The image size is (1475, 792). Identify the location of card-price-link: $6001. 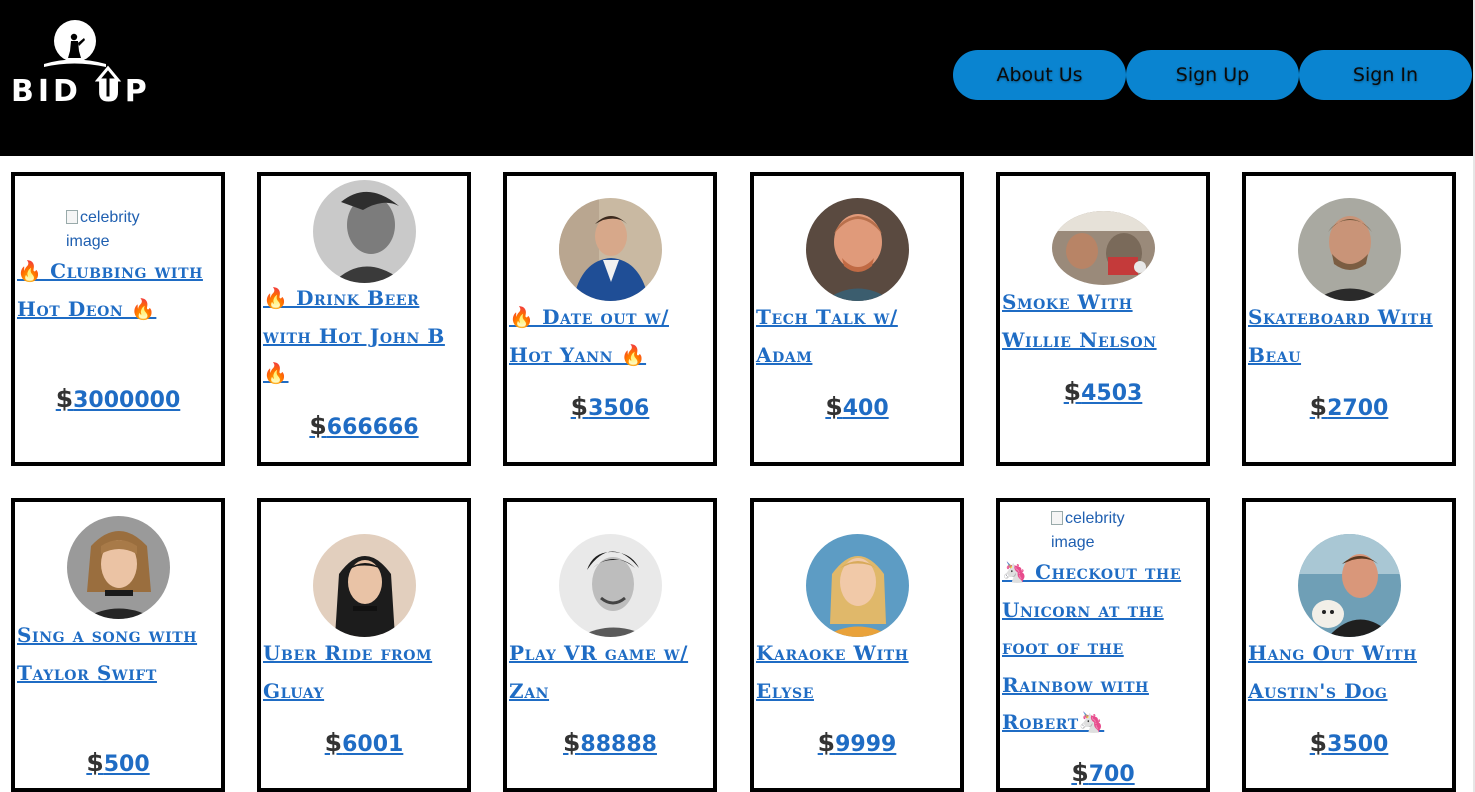
(364, 742).